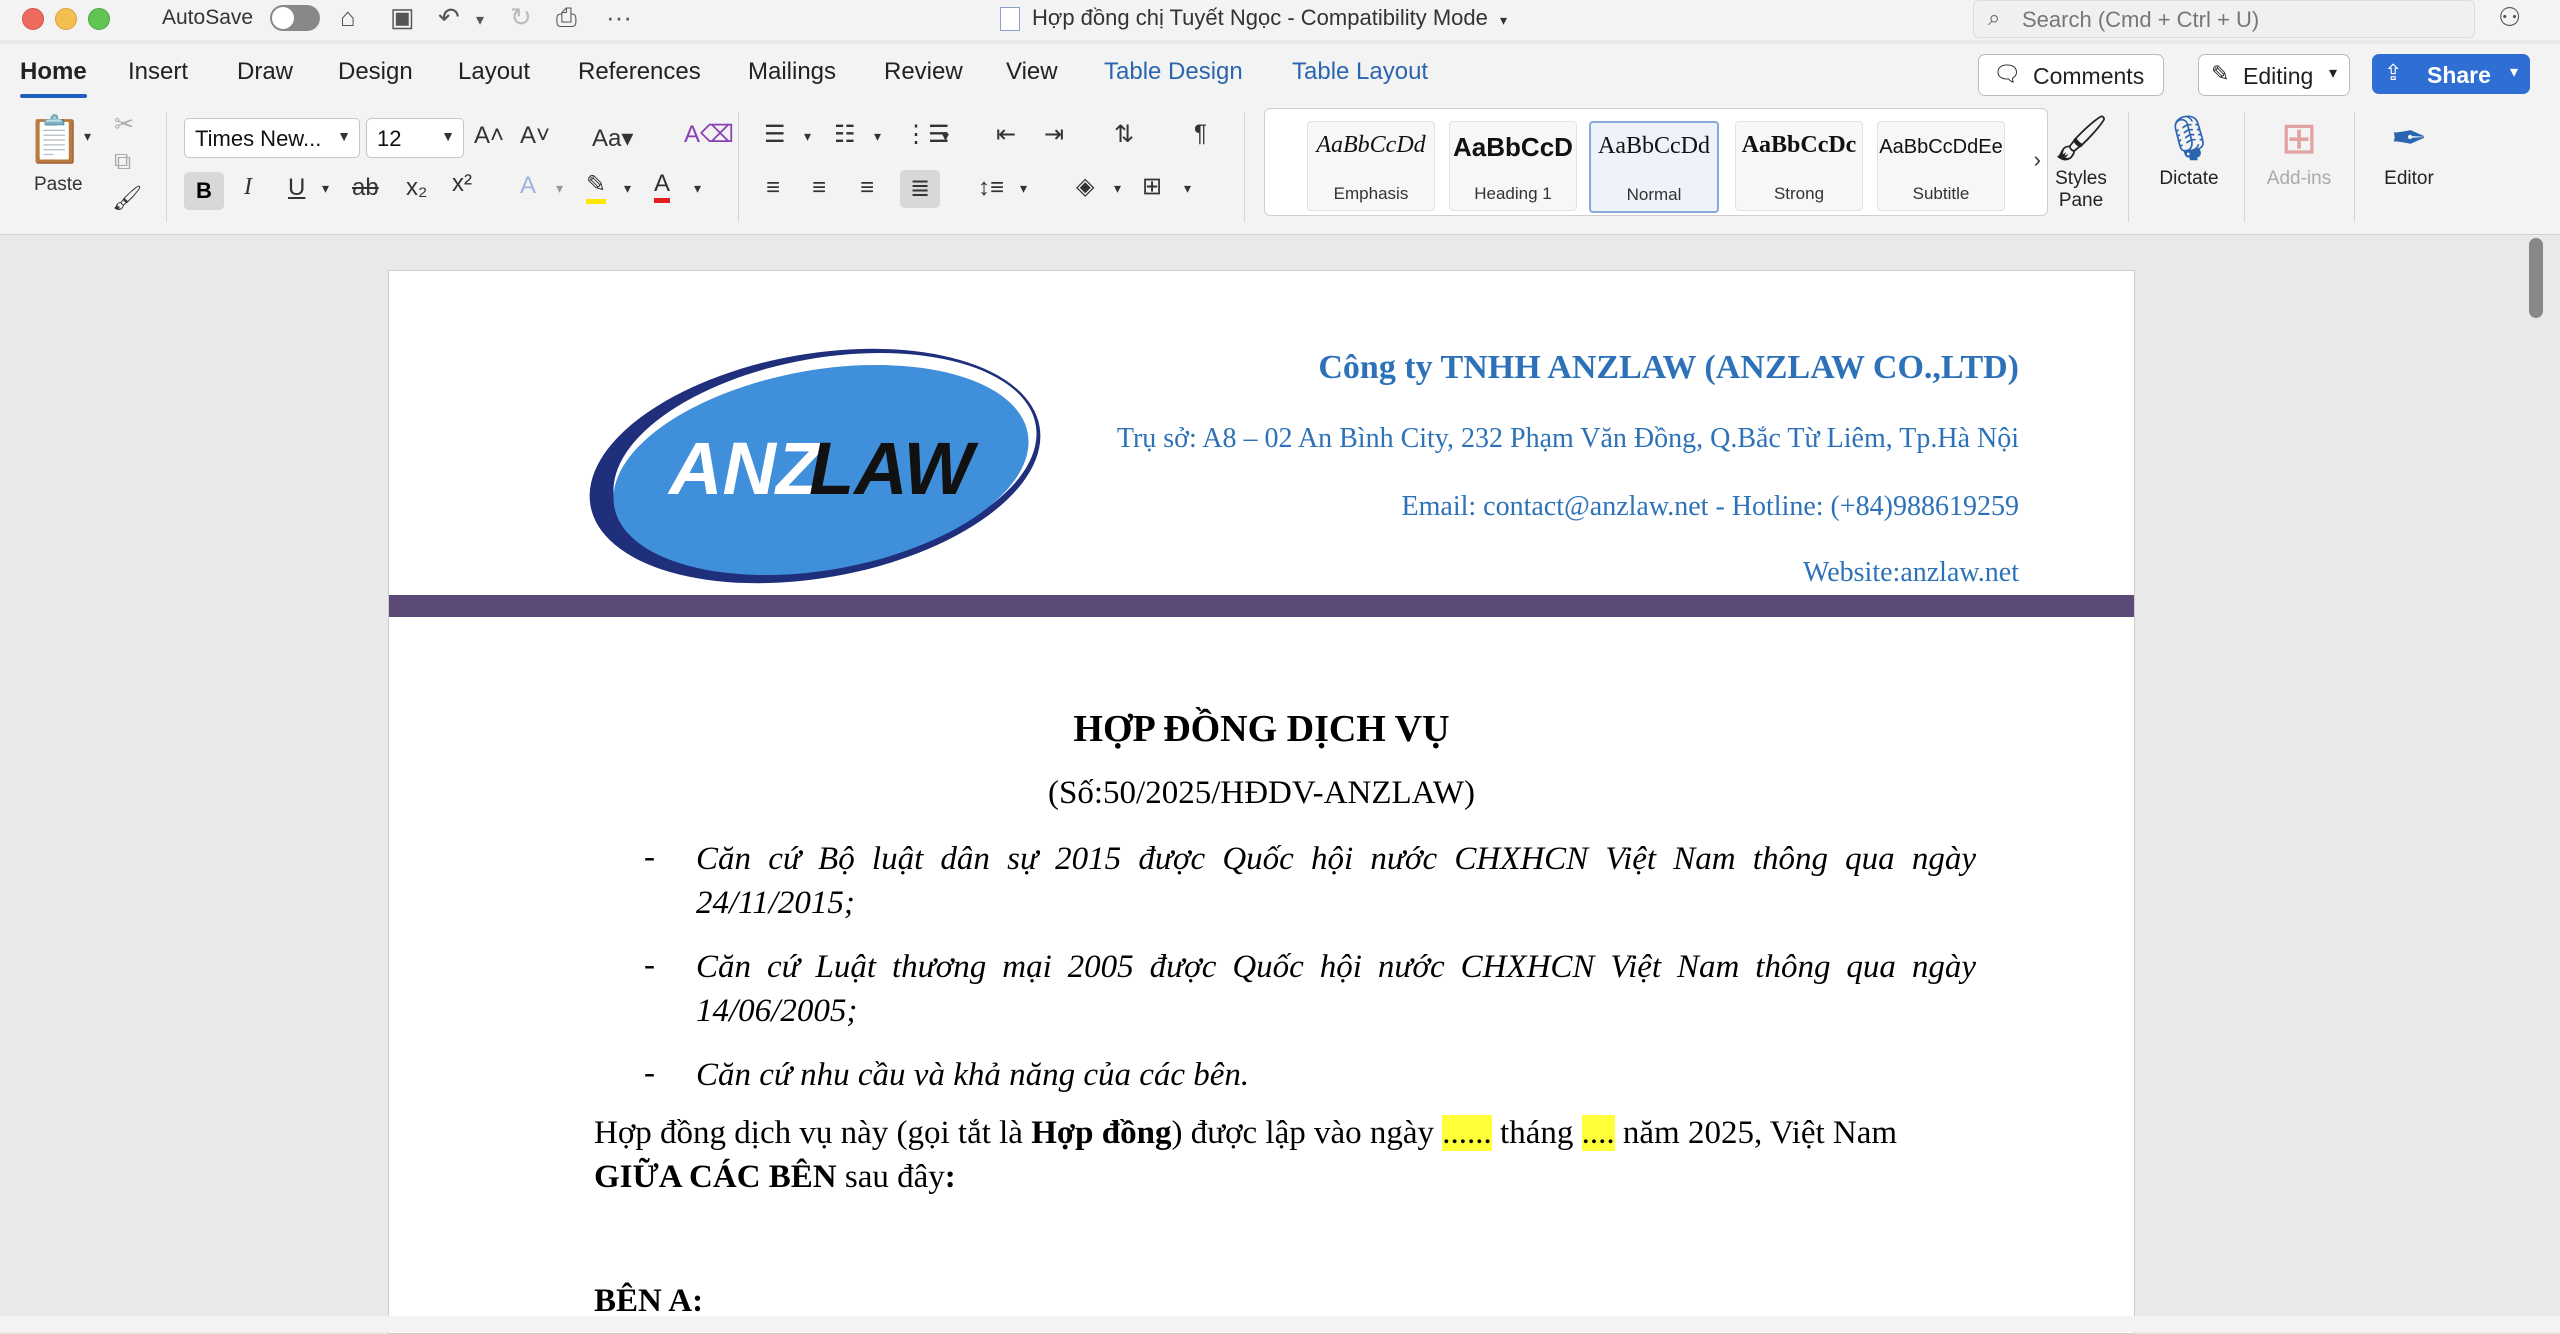 This screenshot has width=2560, height=1334. What do you see at coordinates (923, 72) in the screenshot?
I see `tab-review: Review` at bounding box center [923, 72].